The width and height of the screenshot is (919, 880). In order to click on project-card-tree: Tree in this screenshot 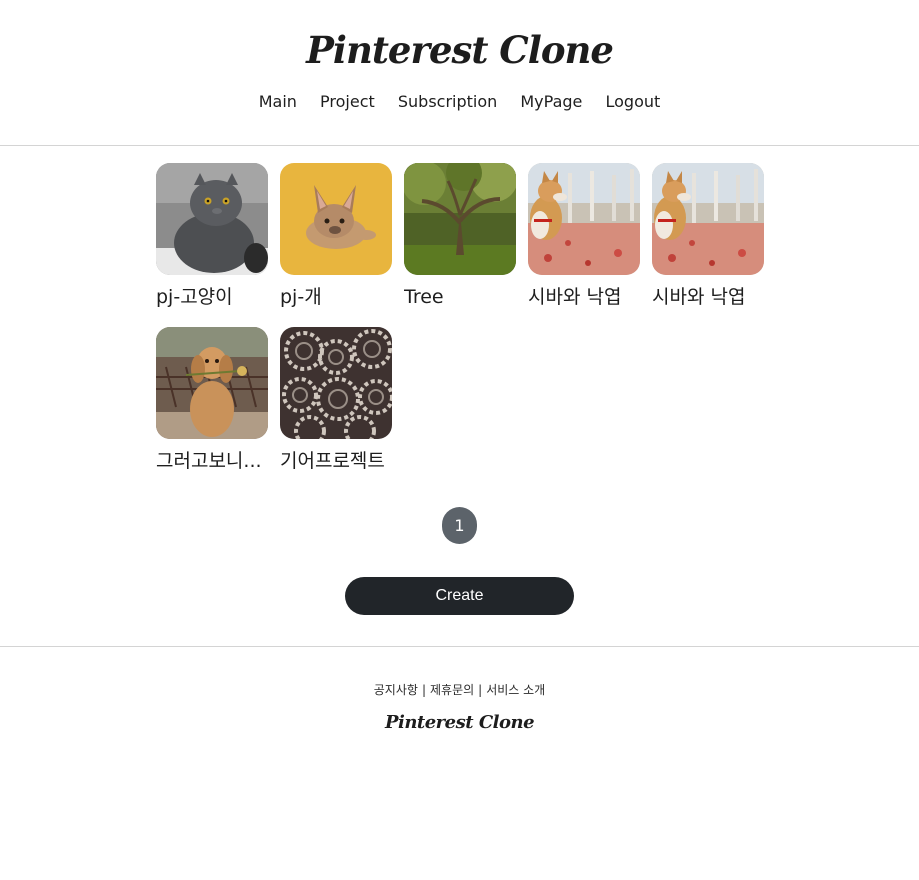, I will do `click(466, 236)`.